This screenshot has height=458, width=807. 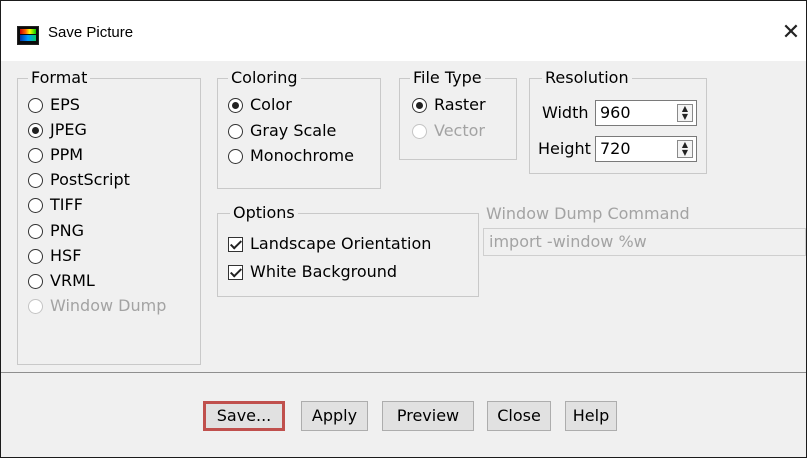 I want to click on close-icon: ✕, so click(x=791, y=33).